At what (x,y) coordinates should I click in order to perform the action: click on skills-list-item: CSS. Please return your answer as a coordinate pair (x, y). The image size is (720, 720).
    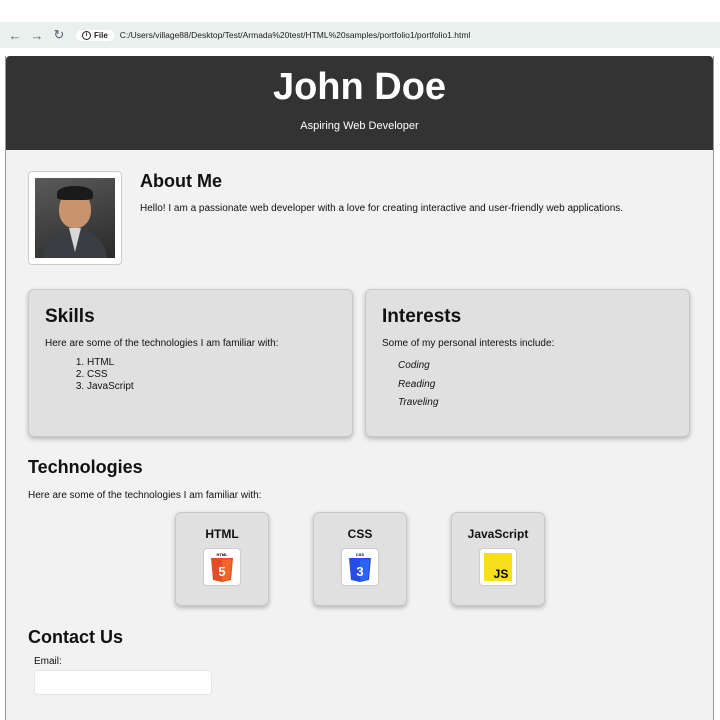
    Looking at the image, I should click on (211, 375).